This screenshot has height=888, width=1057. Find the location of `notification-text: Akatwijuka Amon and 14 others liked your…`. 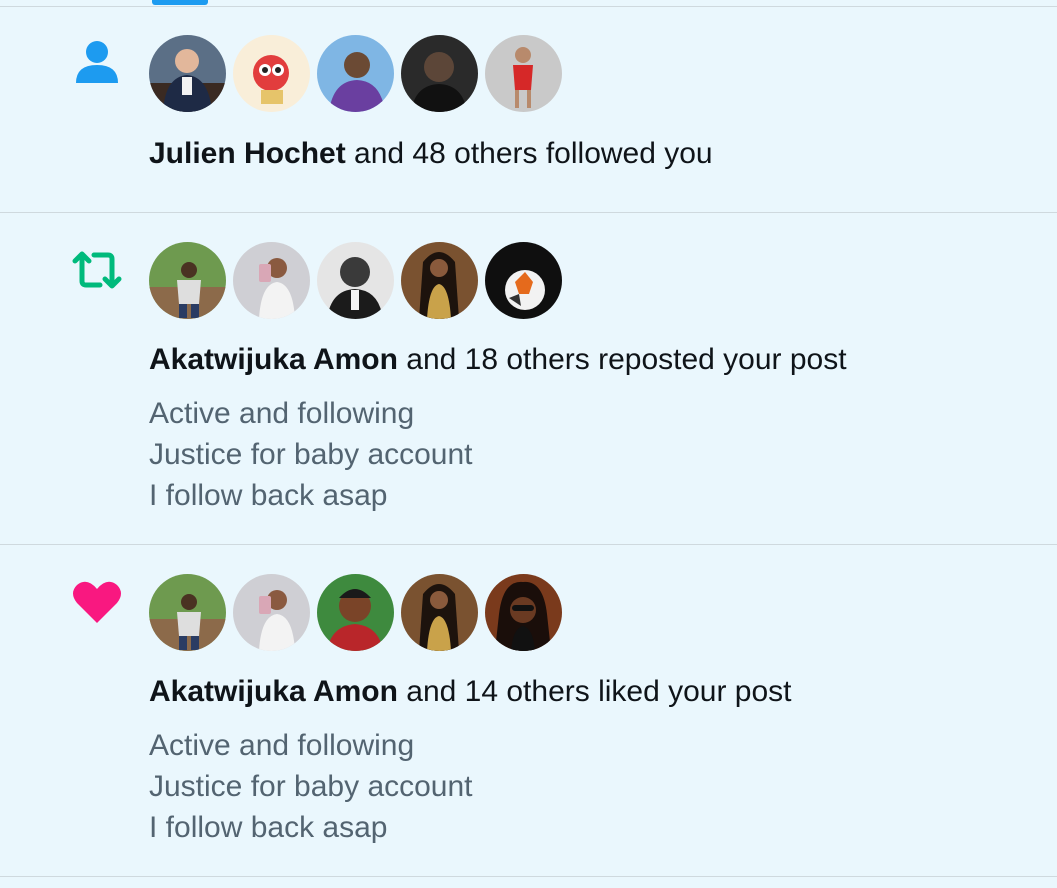

notification-text: Akatwijuka Amon and 14 others liked your… is located at coordinates (470, 692).